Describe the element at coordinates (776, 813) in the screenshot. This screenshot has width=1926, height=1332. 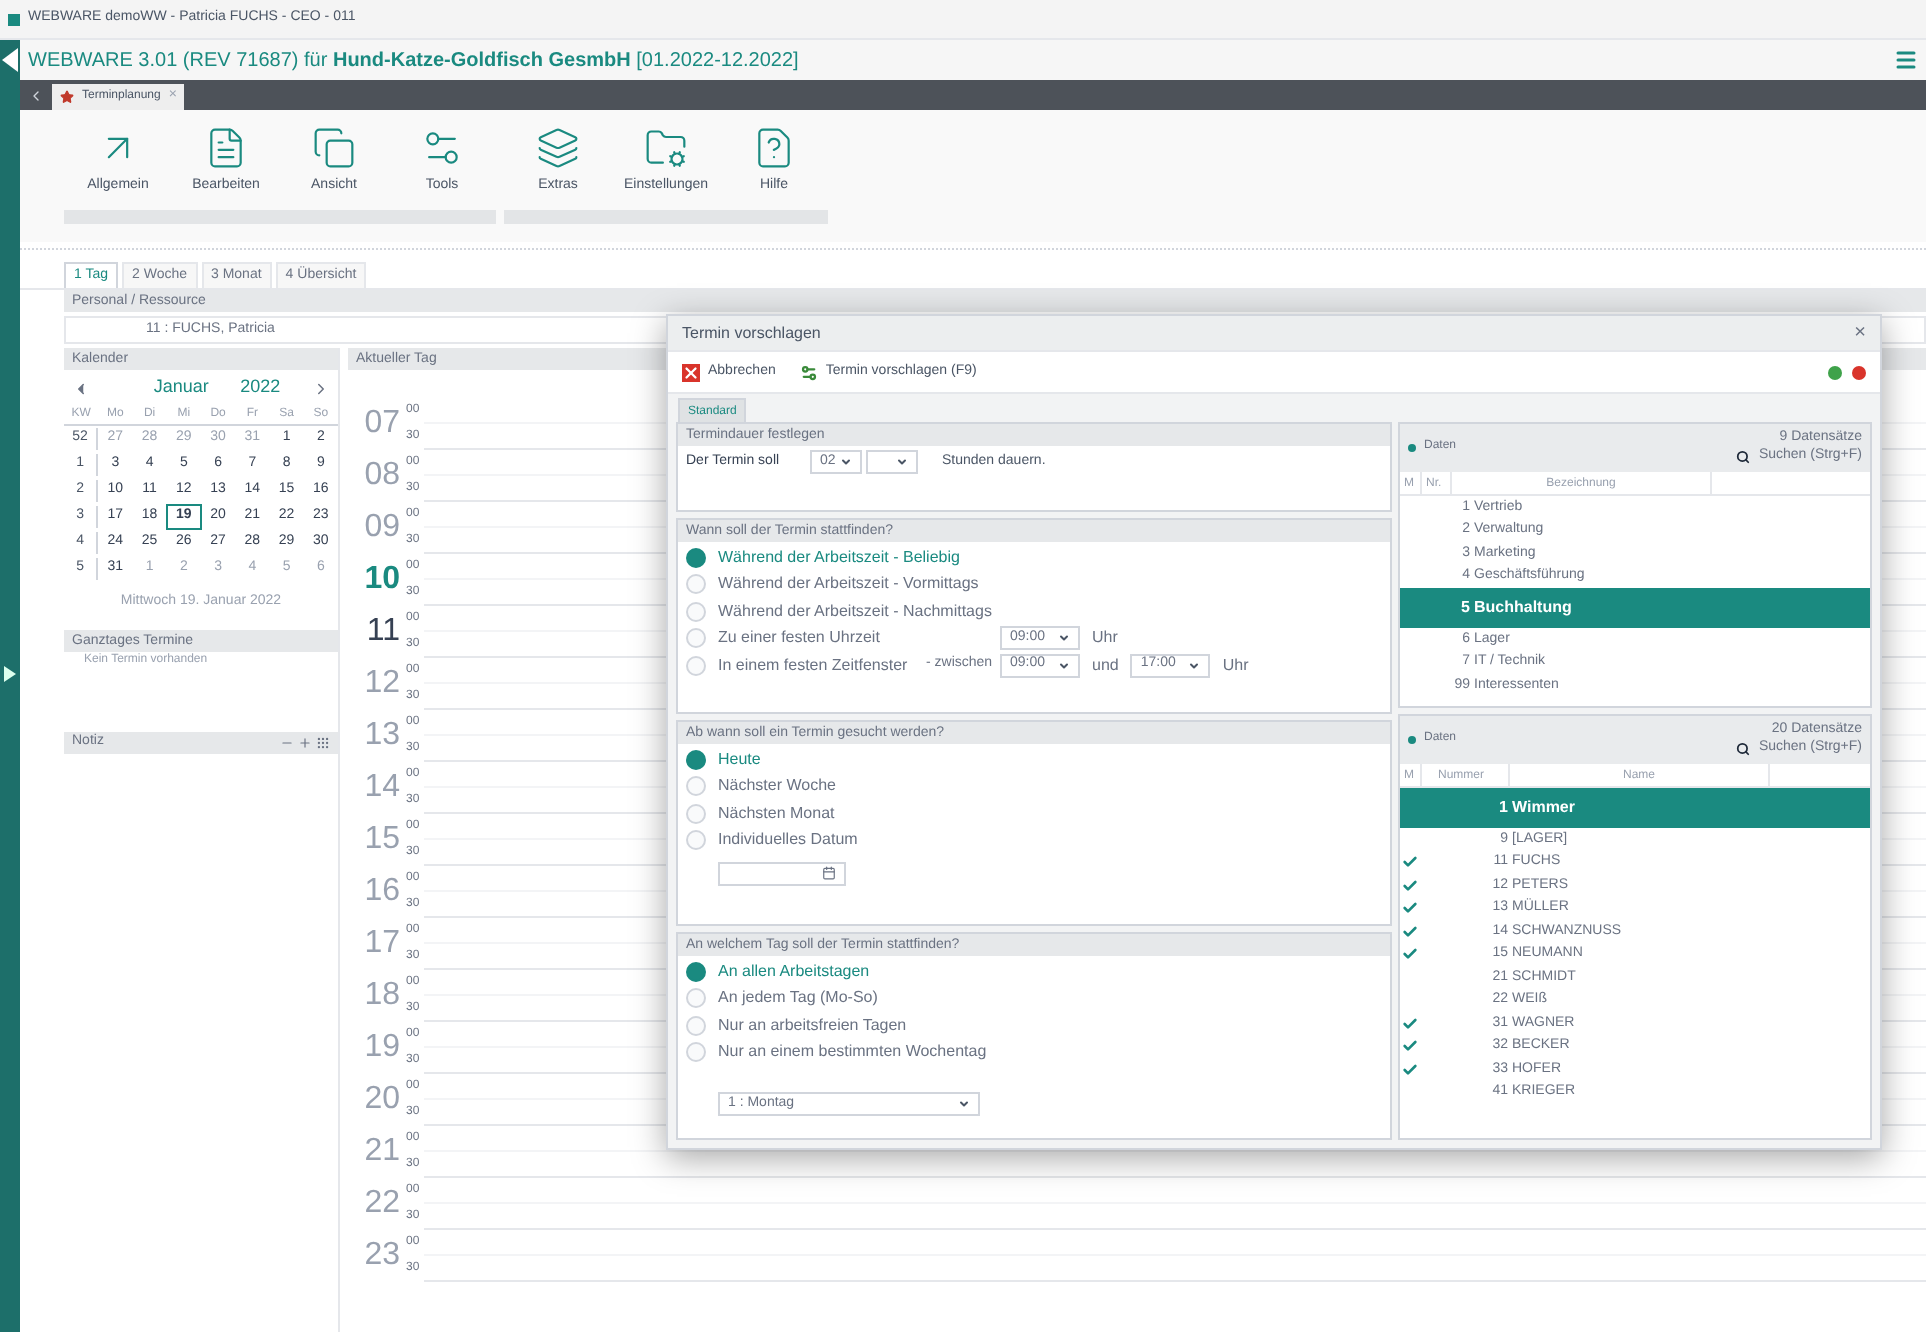
I see `option-label: Nächsten Monat` at that location.